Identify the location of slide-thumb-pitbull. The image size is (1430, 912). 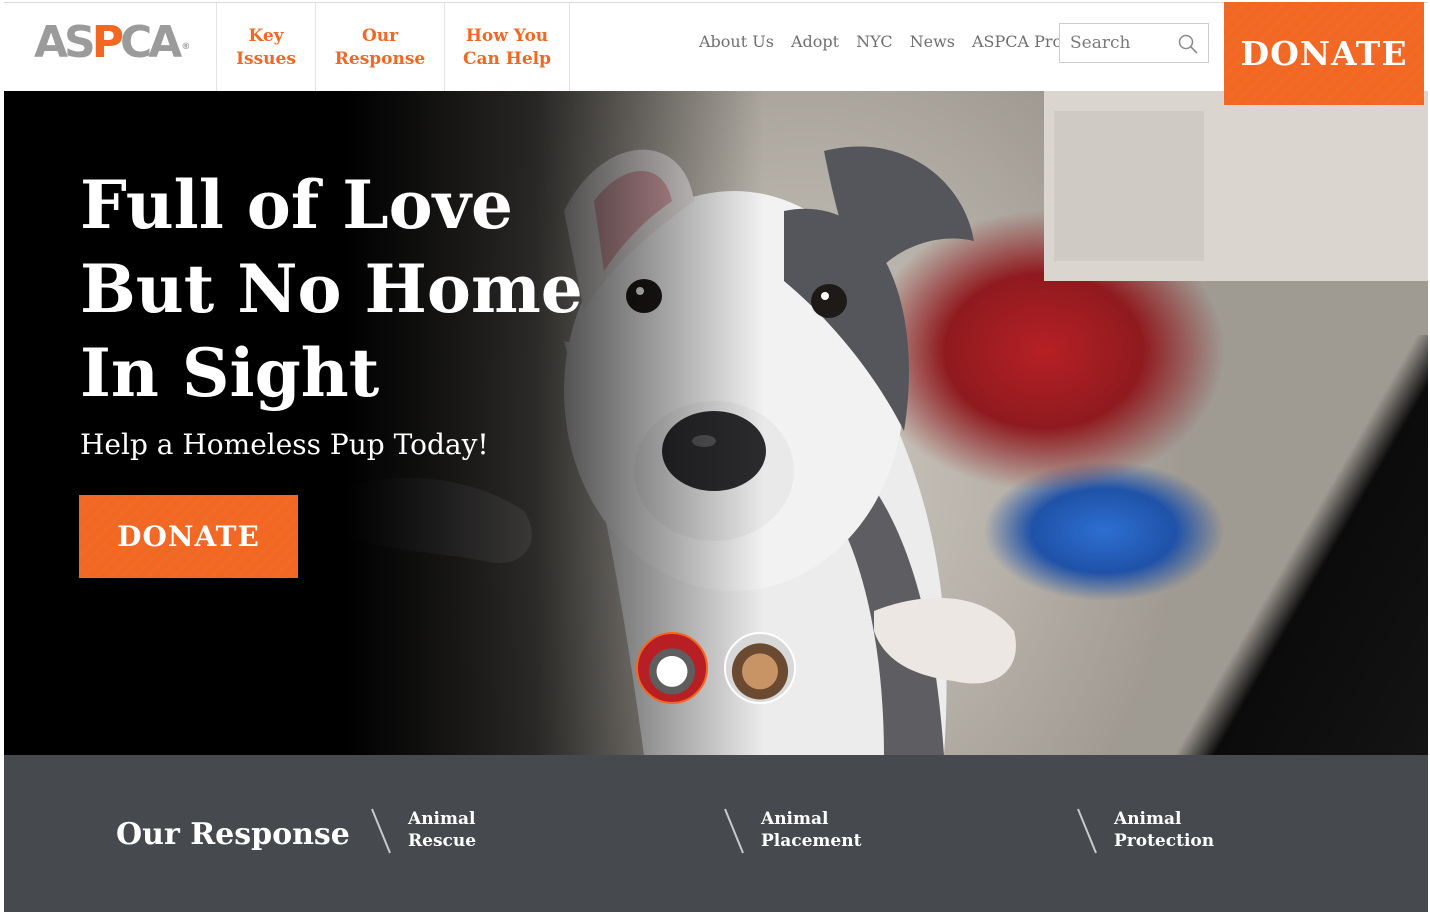
(672, 668).